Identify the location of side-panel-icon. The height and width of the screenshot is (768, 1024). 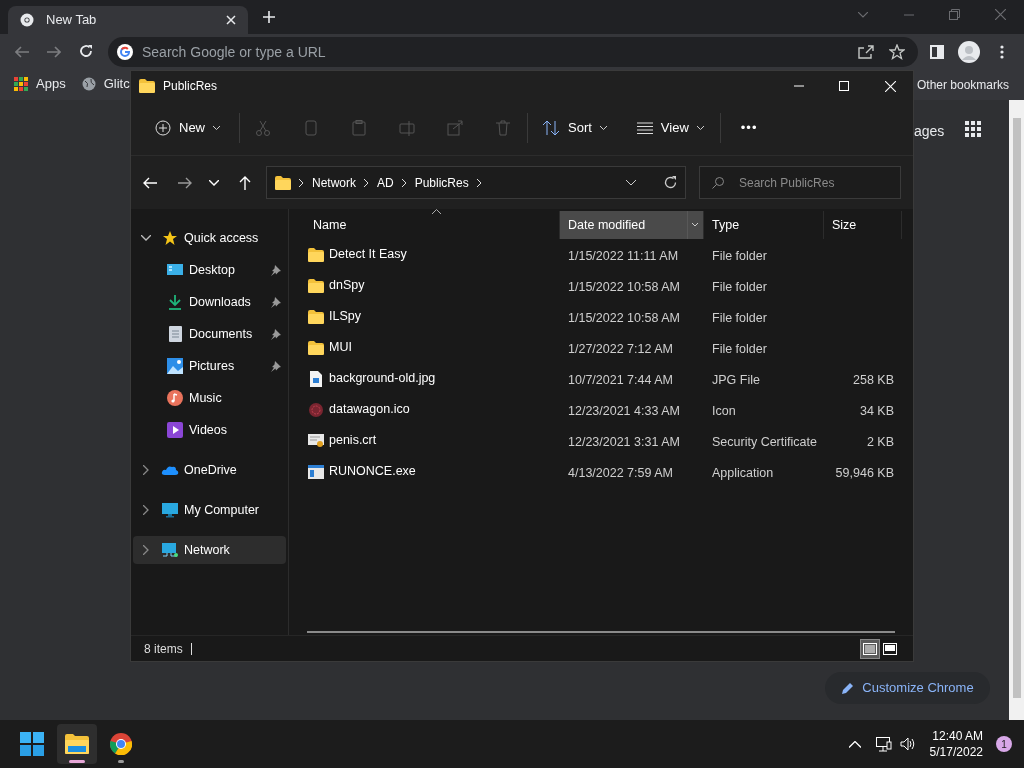
(937, 52).